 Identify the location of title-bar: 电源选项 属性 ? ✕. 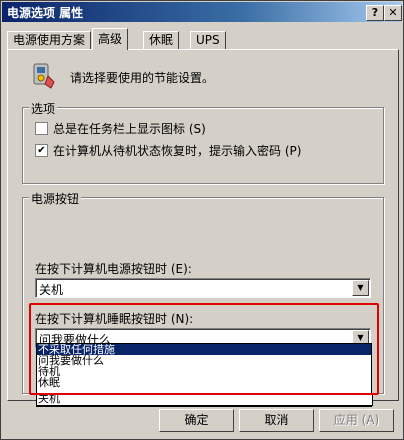
(202, 12).